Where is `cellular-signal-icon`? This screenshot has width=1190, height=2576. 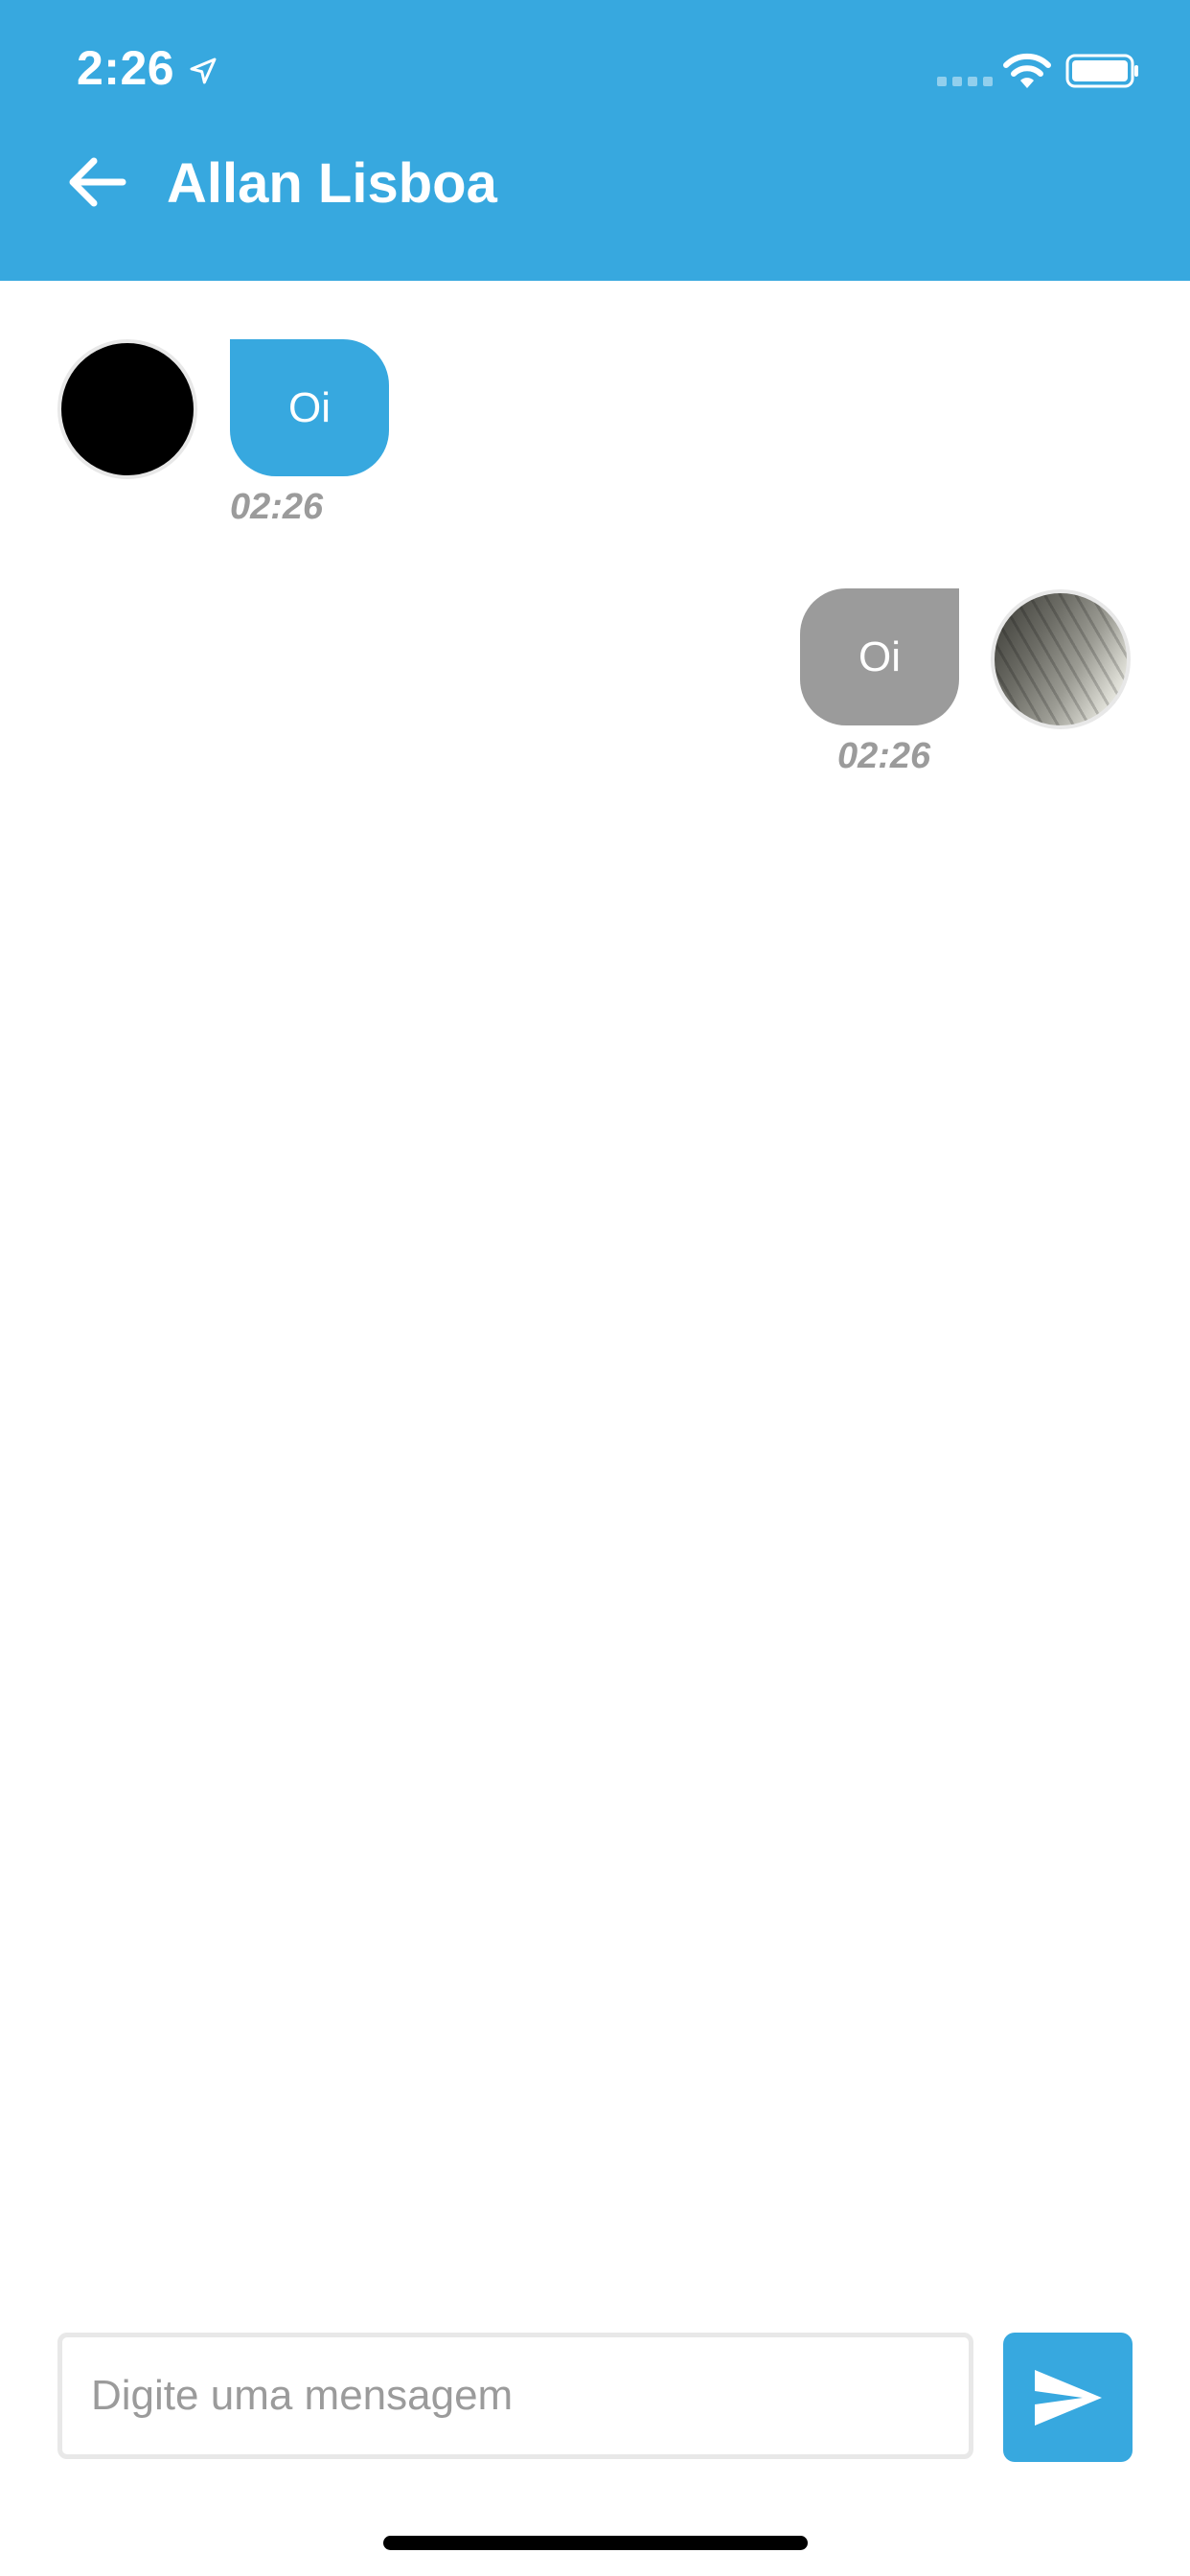 cellular-signal-icon is located at coordinates (965, 81).